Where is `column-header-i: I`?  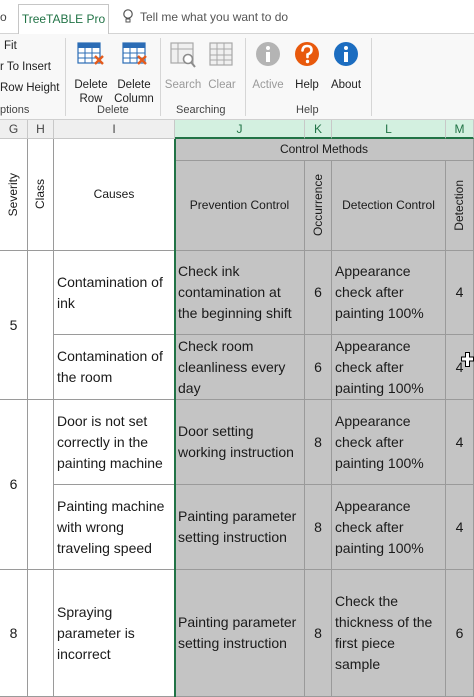 column-header-i: I is located at coordinates (114, 129).